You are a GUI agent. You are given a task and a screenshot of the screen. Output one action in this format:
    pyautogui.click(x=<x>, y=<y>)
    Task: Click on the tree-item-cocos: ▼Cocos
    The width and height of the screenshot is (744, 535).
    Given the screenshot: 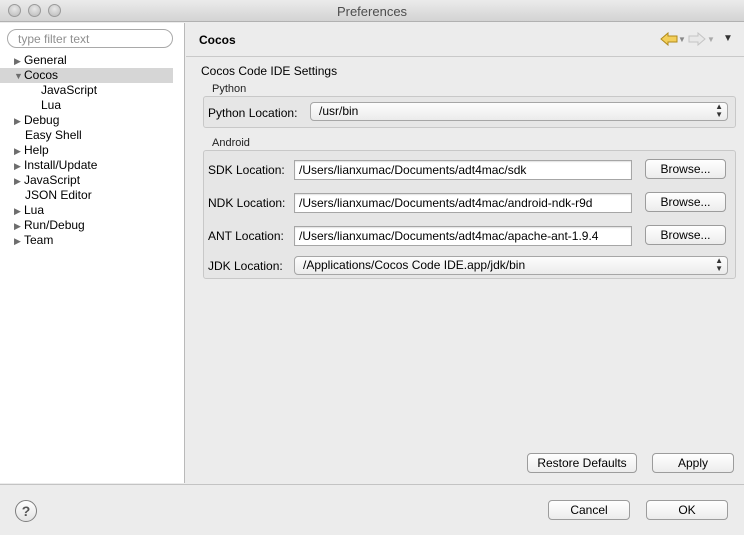 What is the action you would take?
    pyautogui.click(x=86, y=75)
    